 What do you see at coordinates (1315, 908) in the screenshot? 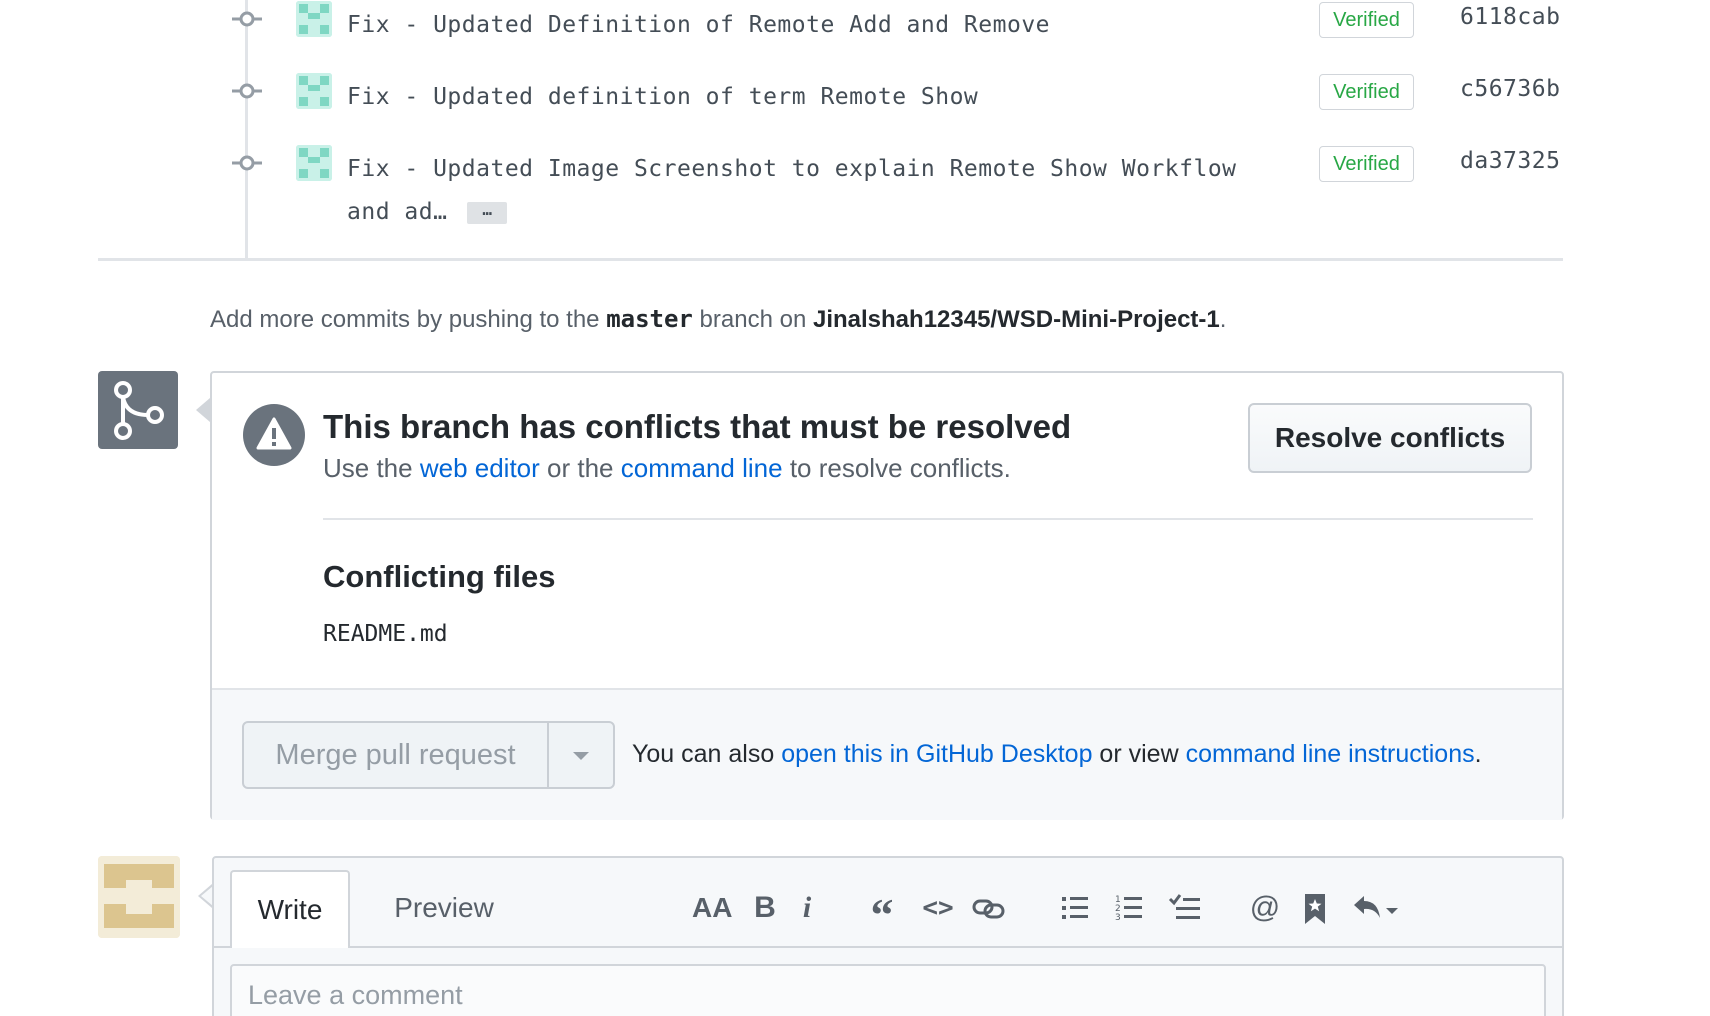
I see `saved-reply-icon` at bounding box center [1315, 908].